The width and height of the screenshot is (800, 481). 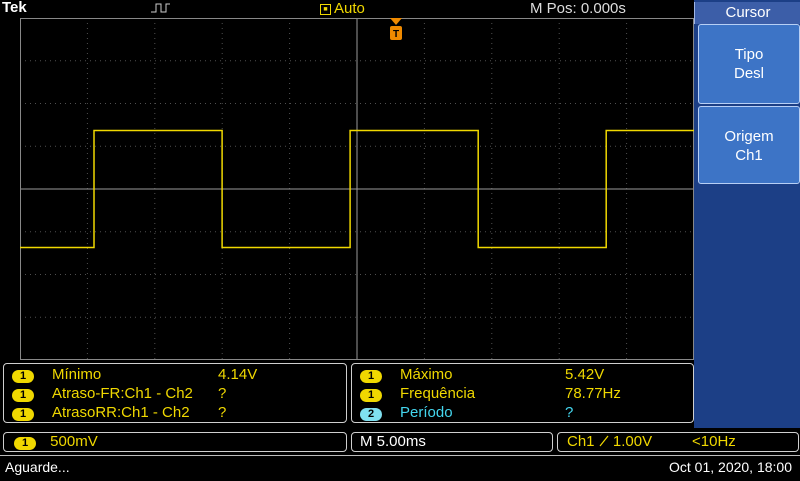 What do you see at coordinates (749, 54) in the screenshot?
I see `button-label: Tipo` at bounding box center [749, 54].